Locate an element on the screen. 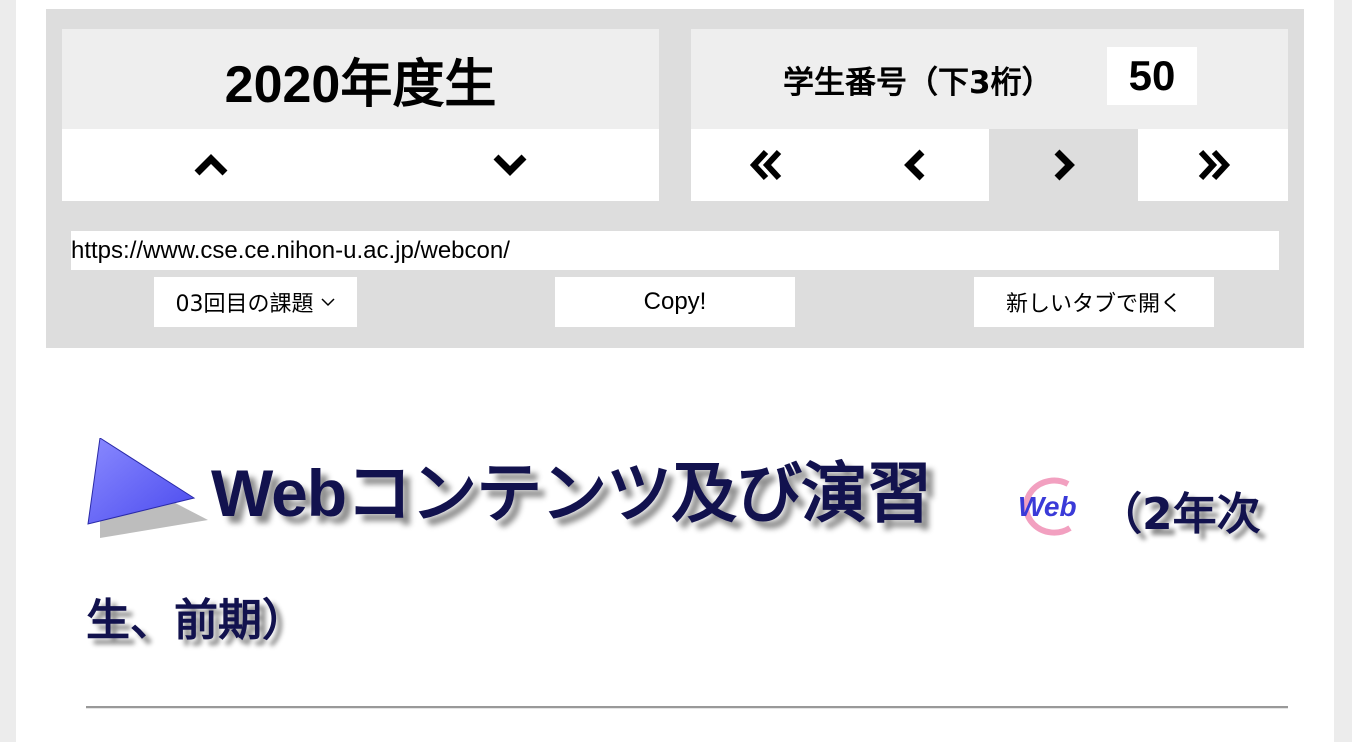 The height and width of the screenshot is (742, 1352). heading-main-text: Webコンテンツ及び演習 is located at coordinates (571, 493).